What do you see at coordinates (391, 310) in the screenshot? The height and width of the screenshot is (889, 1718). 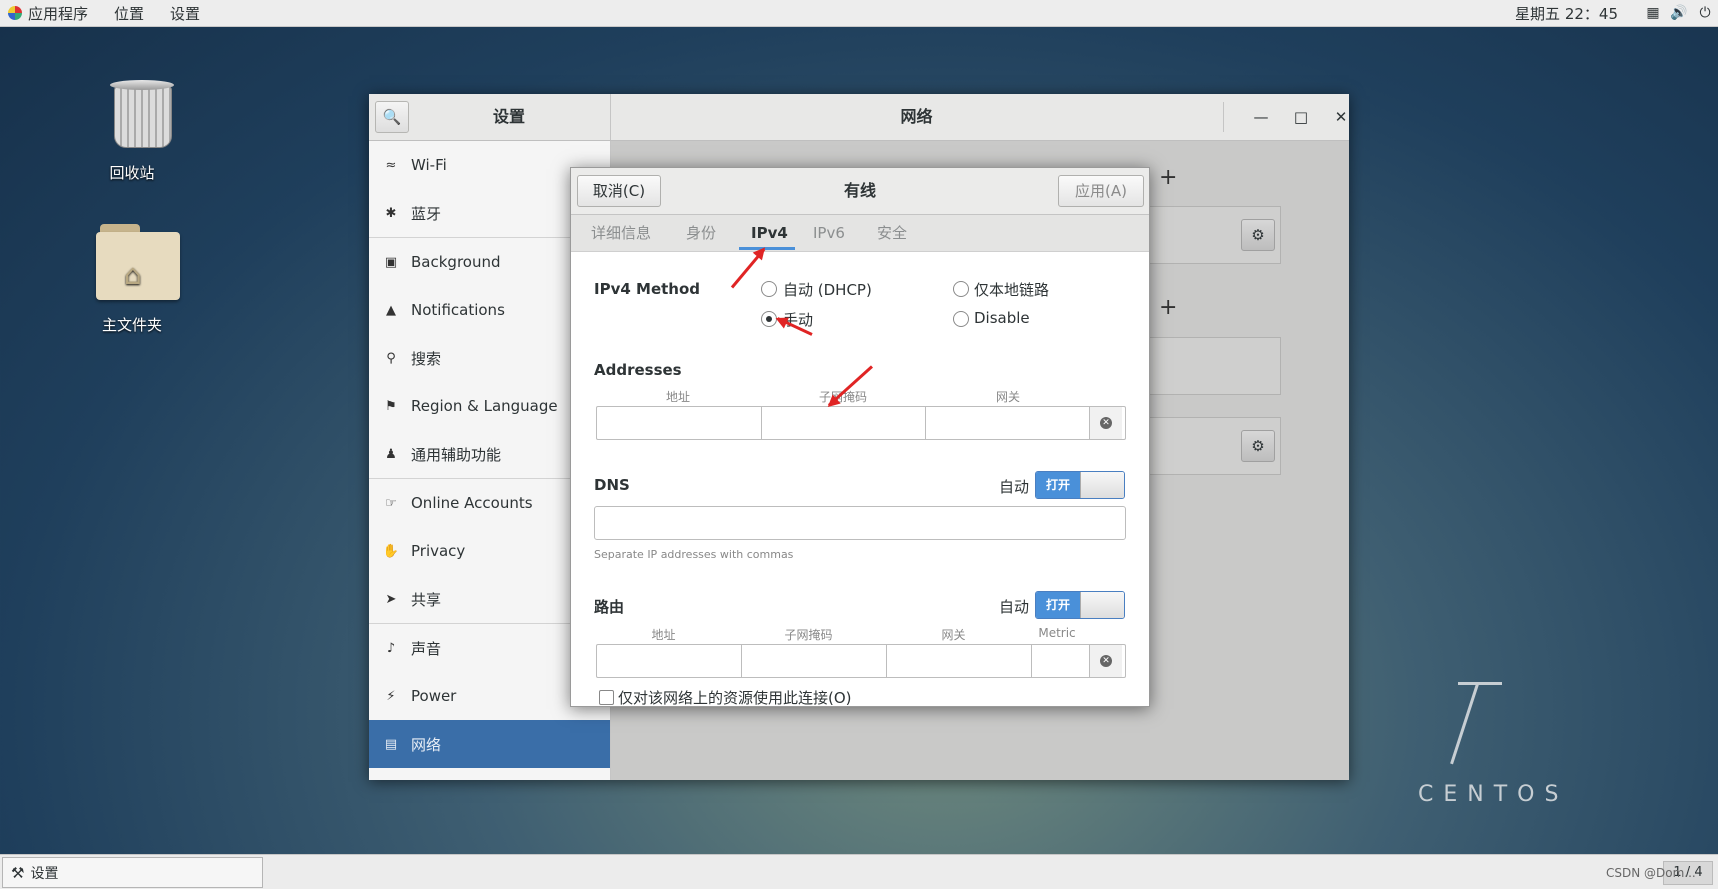 I see `bell-icon: ▲` at bounding box center [391, 310].